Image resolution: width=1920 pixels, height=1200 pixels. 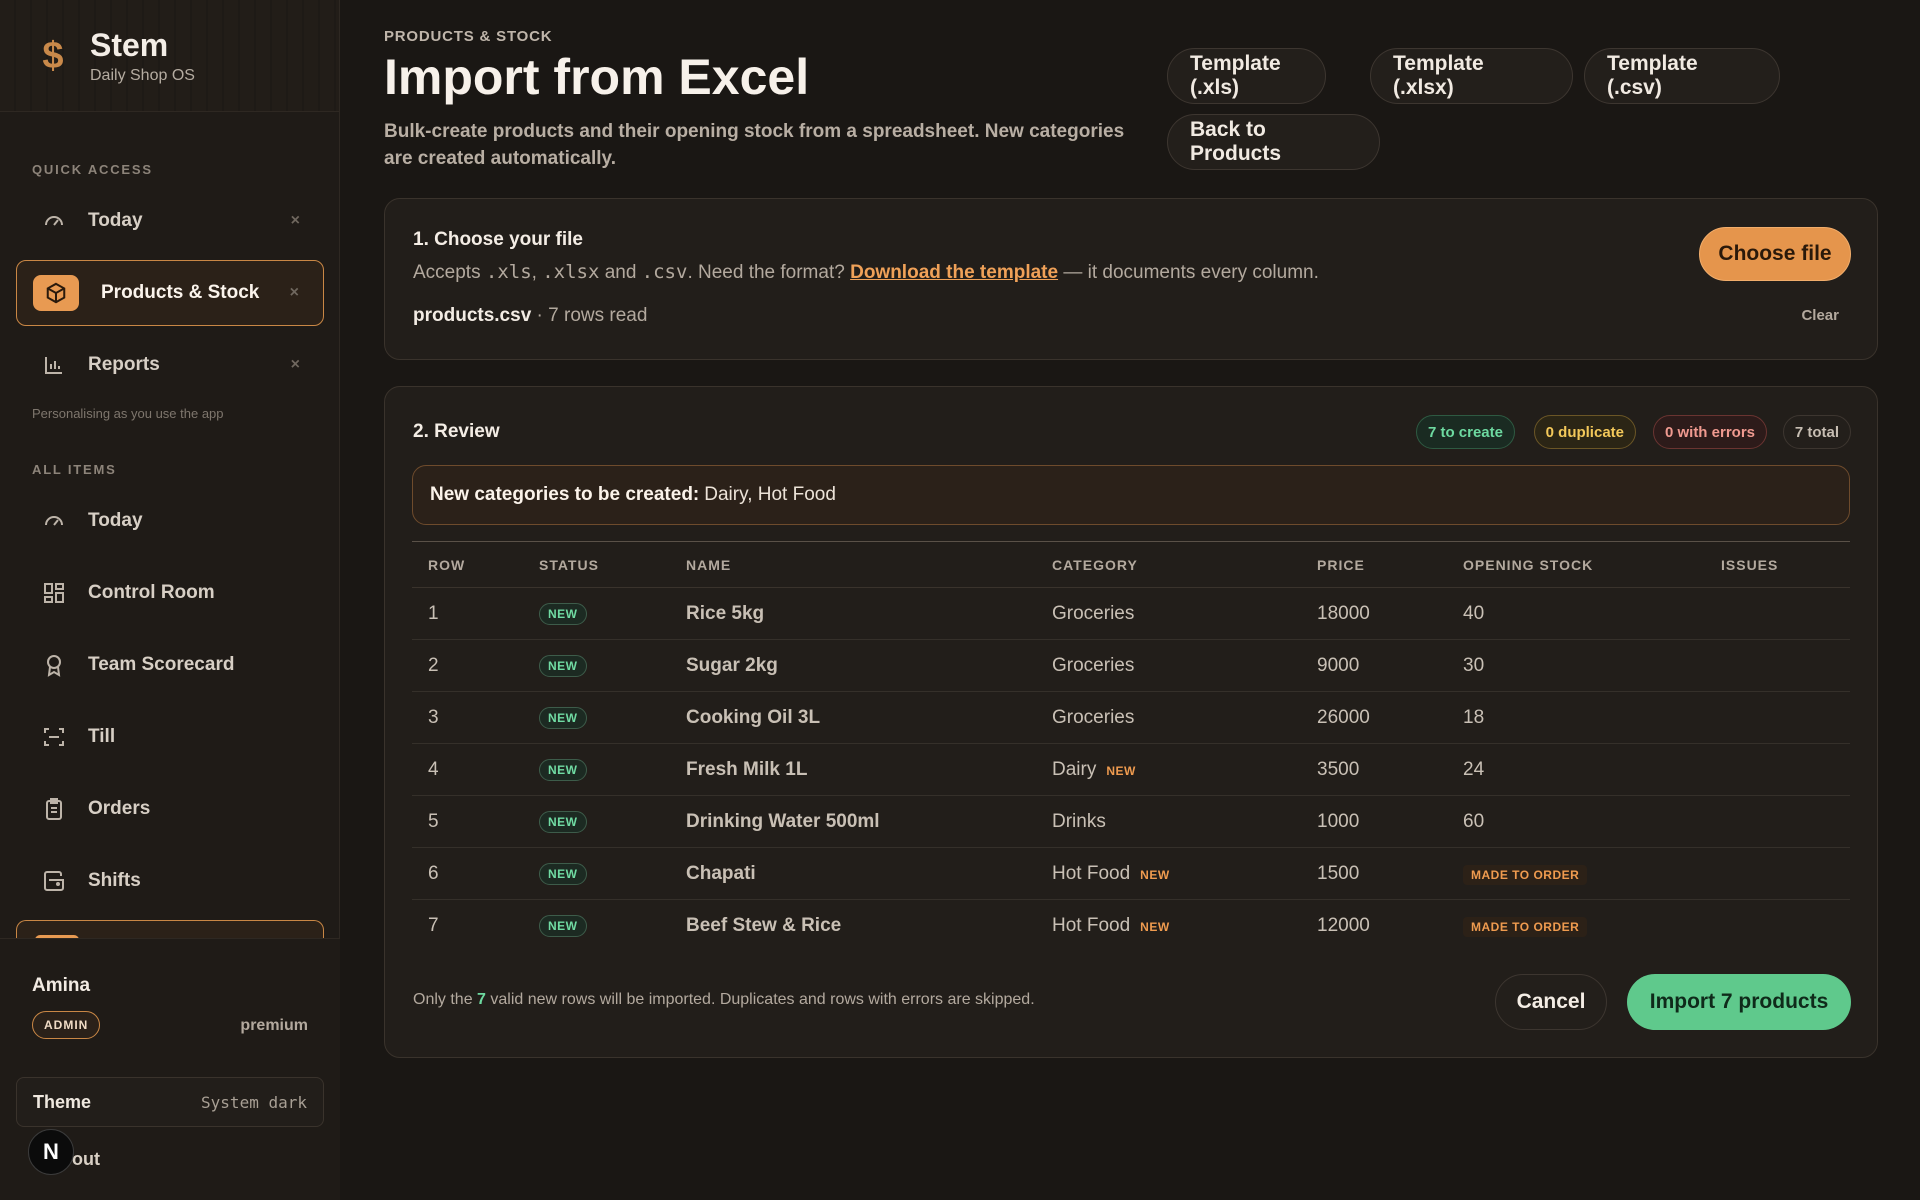 What do you see at coordinates (1273, 142) in the screenshot?
I see `back-to-products-button: Back to Products` at bounding box center [1273, 142].